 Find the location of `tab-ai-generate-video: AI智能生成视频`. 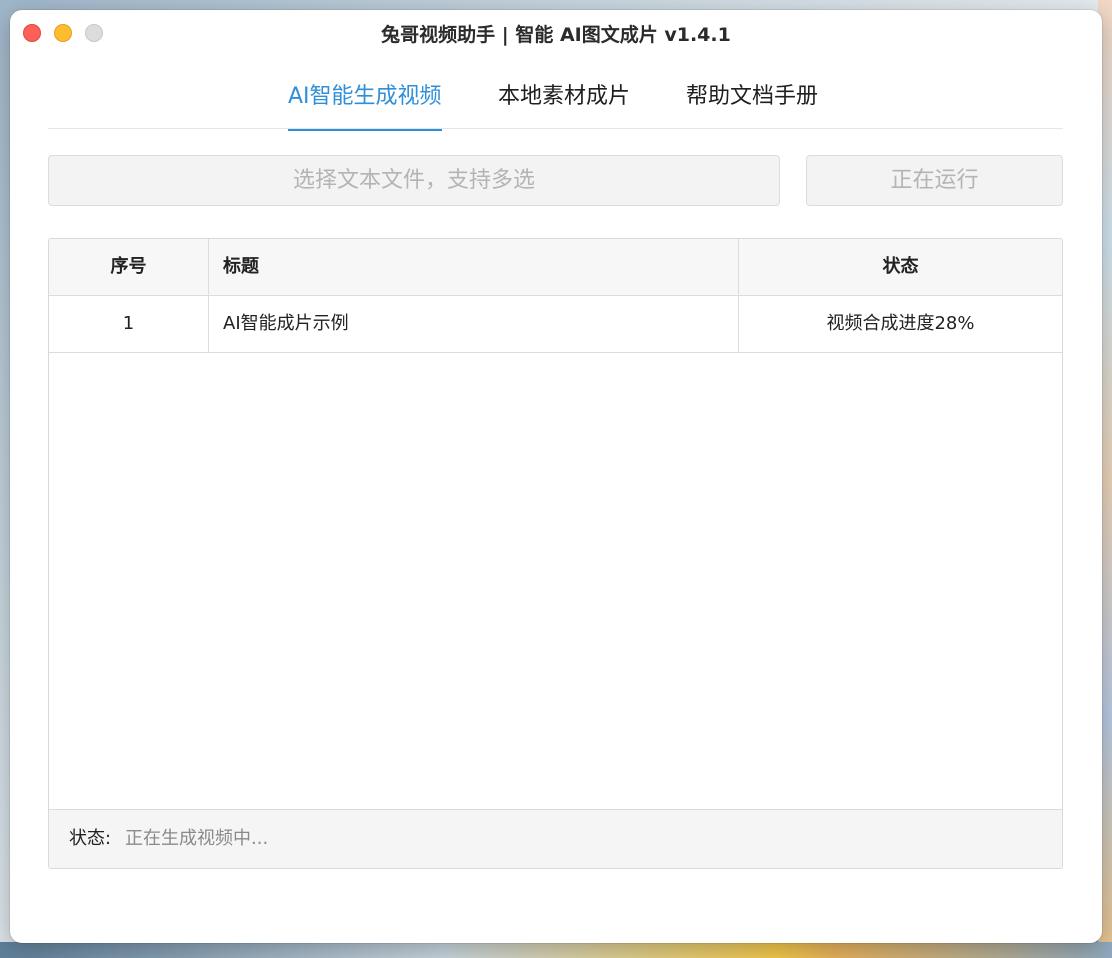

tab-ai-generate-video: AI智能生成视频 is located at coordinates (365, 104).